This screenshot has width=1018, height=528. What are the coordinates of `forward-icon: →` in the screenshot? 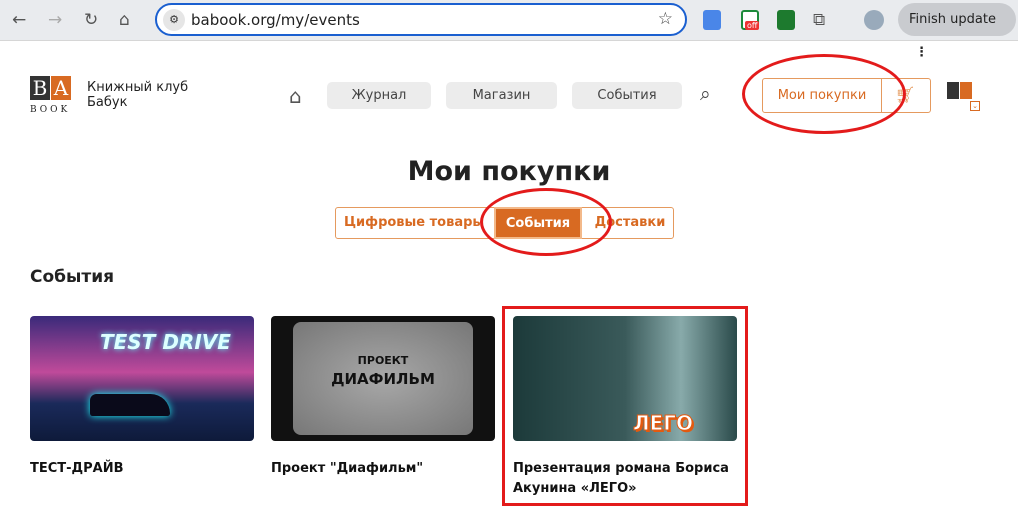 It's located at (55, 20).